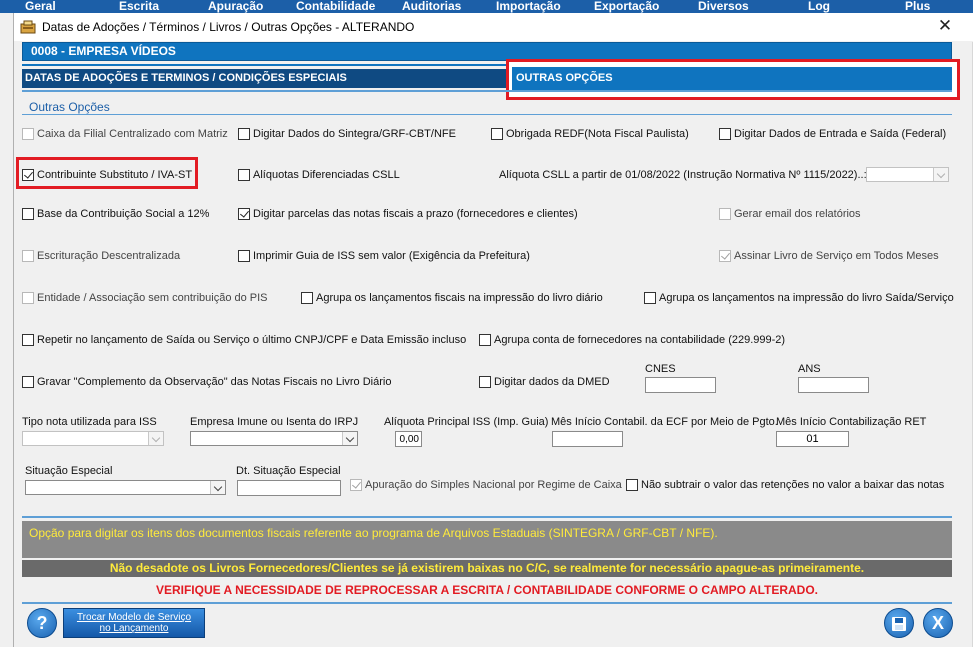 Image resolution: width=973 pixels, height=647 pixels. Describe the element at coordinates (590, 134) in the screenshot. I see `checkbox-obrigada-redf: Obrigada REDF(Nota Fiscal Paulista)` at that location.